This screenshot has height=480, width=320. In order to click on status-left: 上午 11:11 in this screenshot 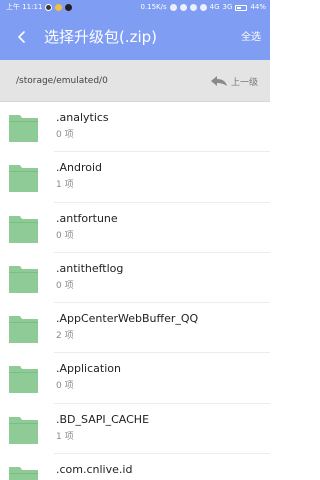, I will do `click(39, 7)`.